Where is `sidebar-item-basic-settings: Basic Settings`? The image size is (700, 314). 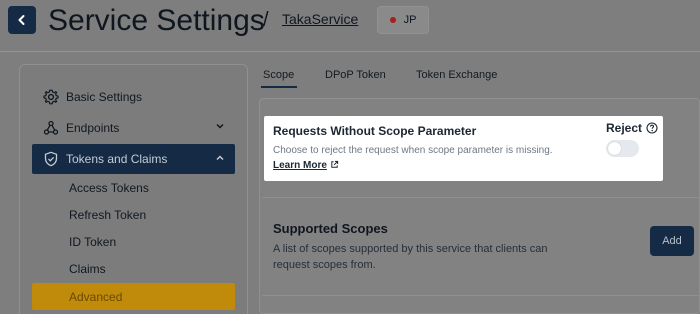
sidebar-item-basic-settings: Basic Settings is located at coordinates (133, 97).